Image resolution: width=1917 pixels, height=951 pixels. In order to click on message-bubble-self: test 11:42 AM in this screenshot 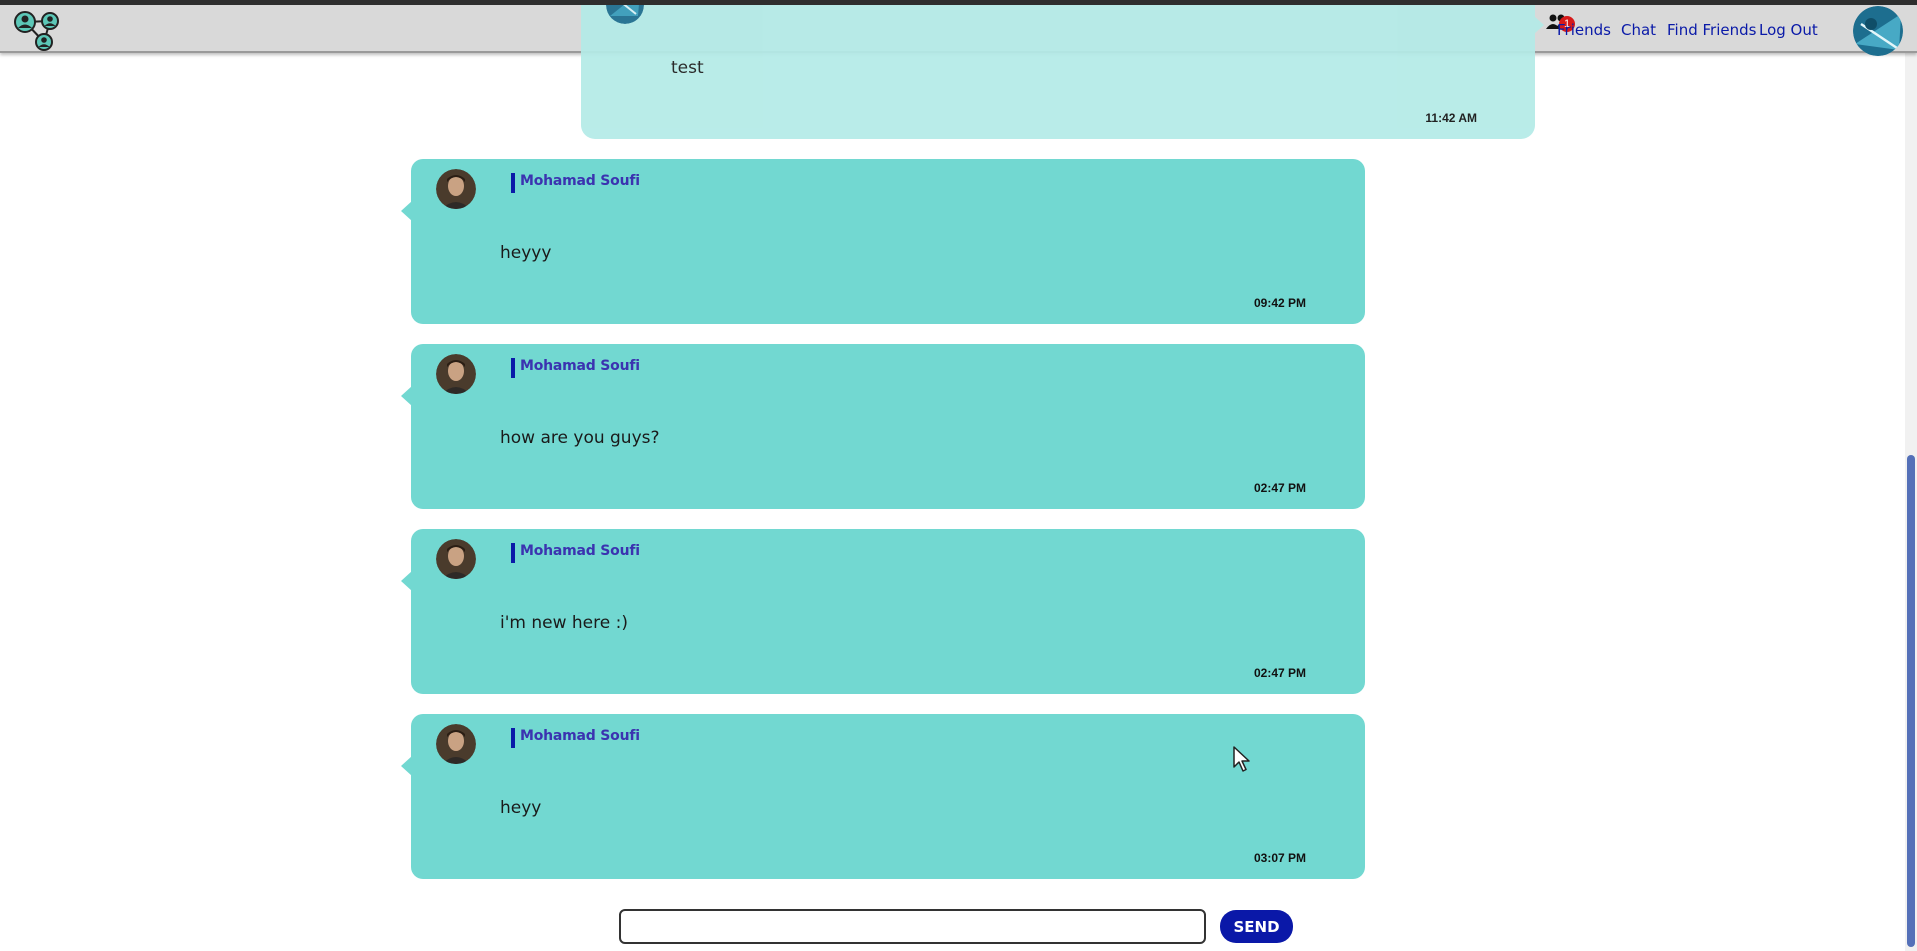, I will do `click(1062, 69)`.